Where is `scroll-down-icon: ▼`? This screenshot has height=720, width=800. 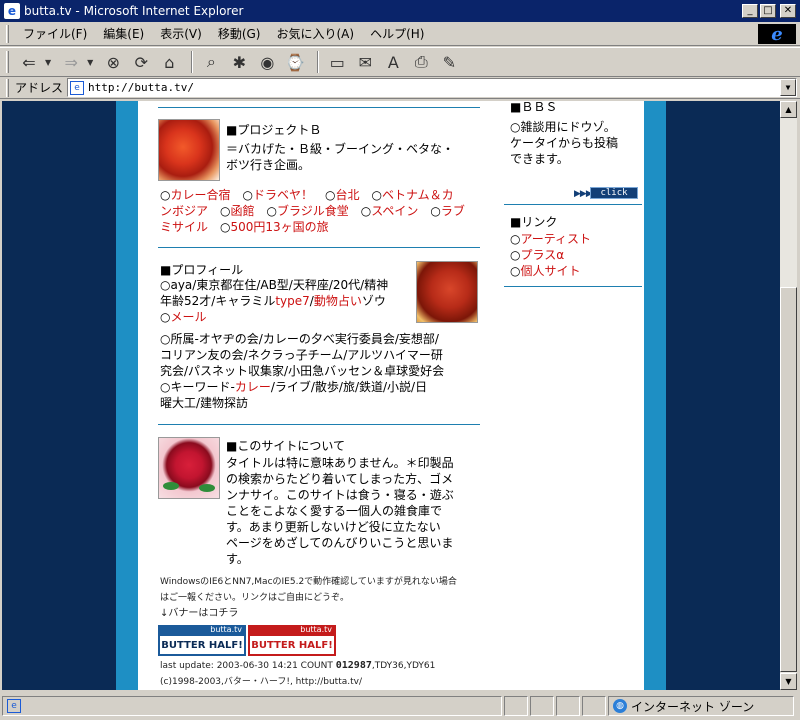 scroll-down-icon: ▼ is located at coordinates (788, 681).